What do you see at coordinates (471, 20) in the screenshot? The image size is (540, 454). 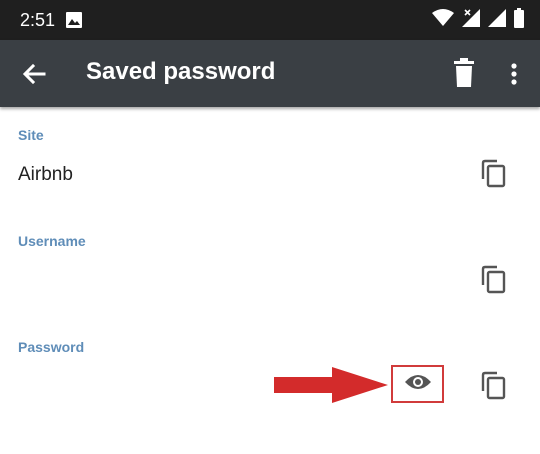 I see `signal-x-icon` at bounding box center [471, 20].